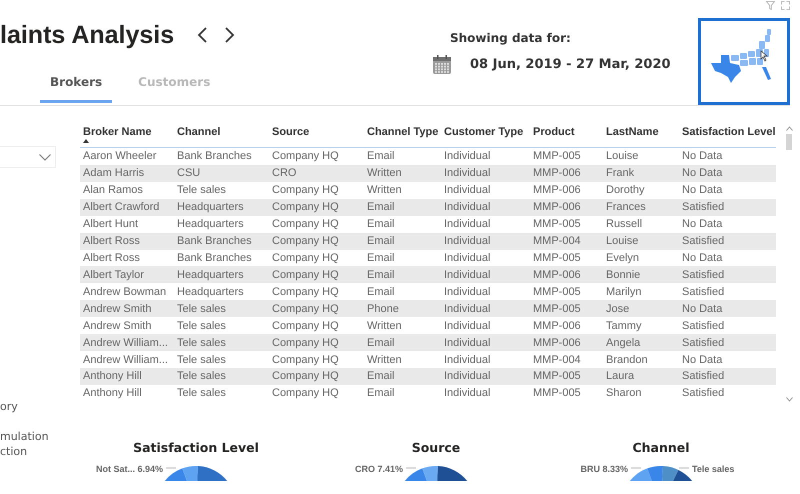 Image resolution: width=800 pixels, height=494 pixels. What do you see at coordinates (14, 451) in the screenshot?
I see `filter-label: ction` at bounding box center [14, 451].